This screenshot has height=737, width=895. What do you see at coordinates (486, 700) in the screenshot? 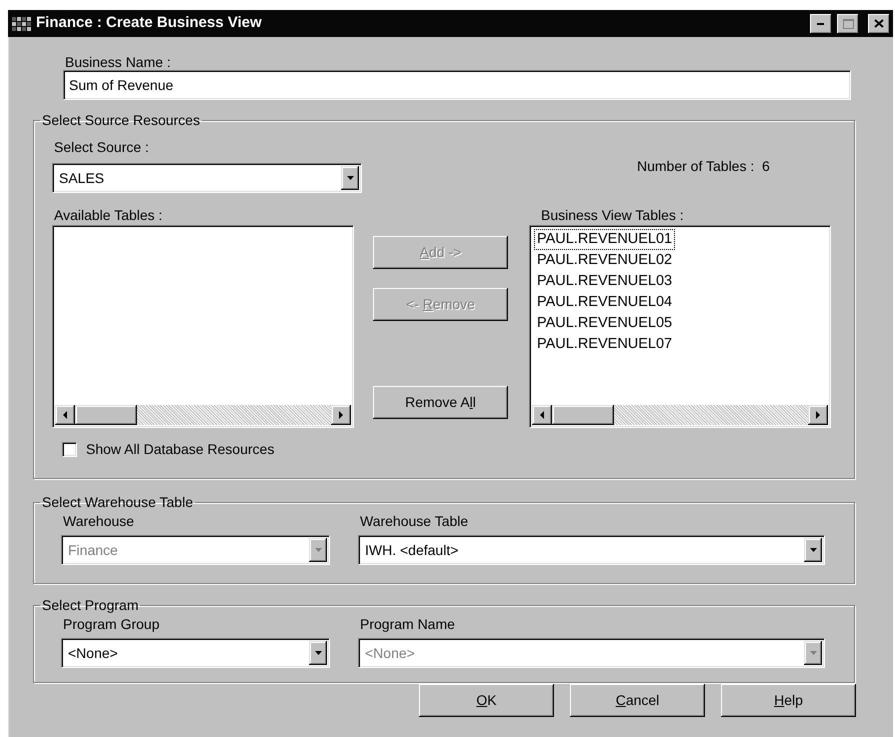
I see `dialog-button: OK` at bounding box center [486, 700].